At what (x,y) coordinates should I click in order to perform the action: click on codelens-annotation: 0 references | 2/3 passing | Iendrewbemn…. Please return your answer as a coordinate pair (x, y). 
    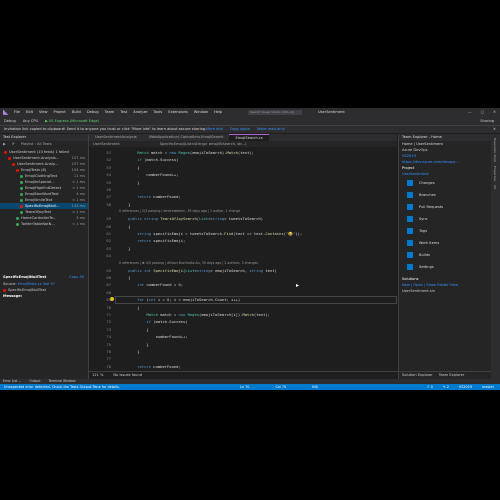
    Looking at the image, I should click on (179, 211).